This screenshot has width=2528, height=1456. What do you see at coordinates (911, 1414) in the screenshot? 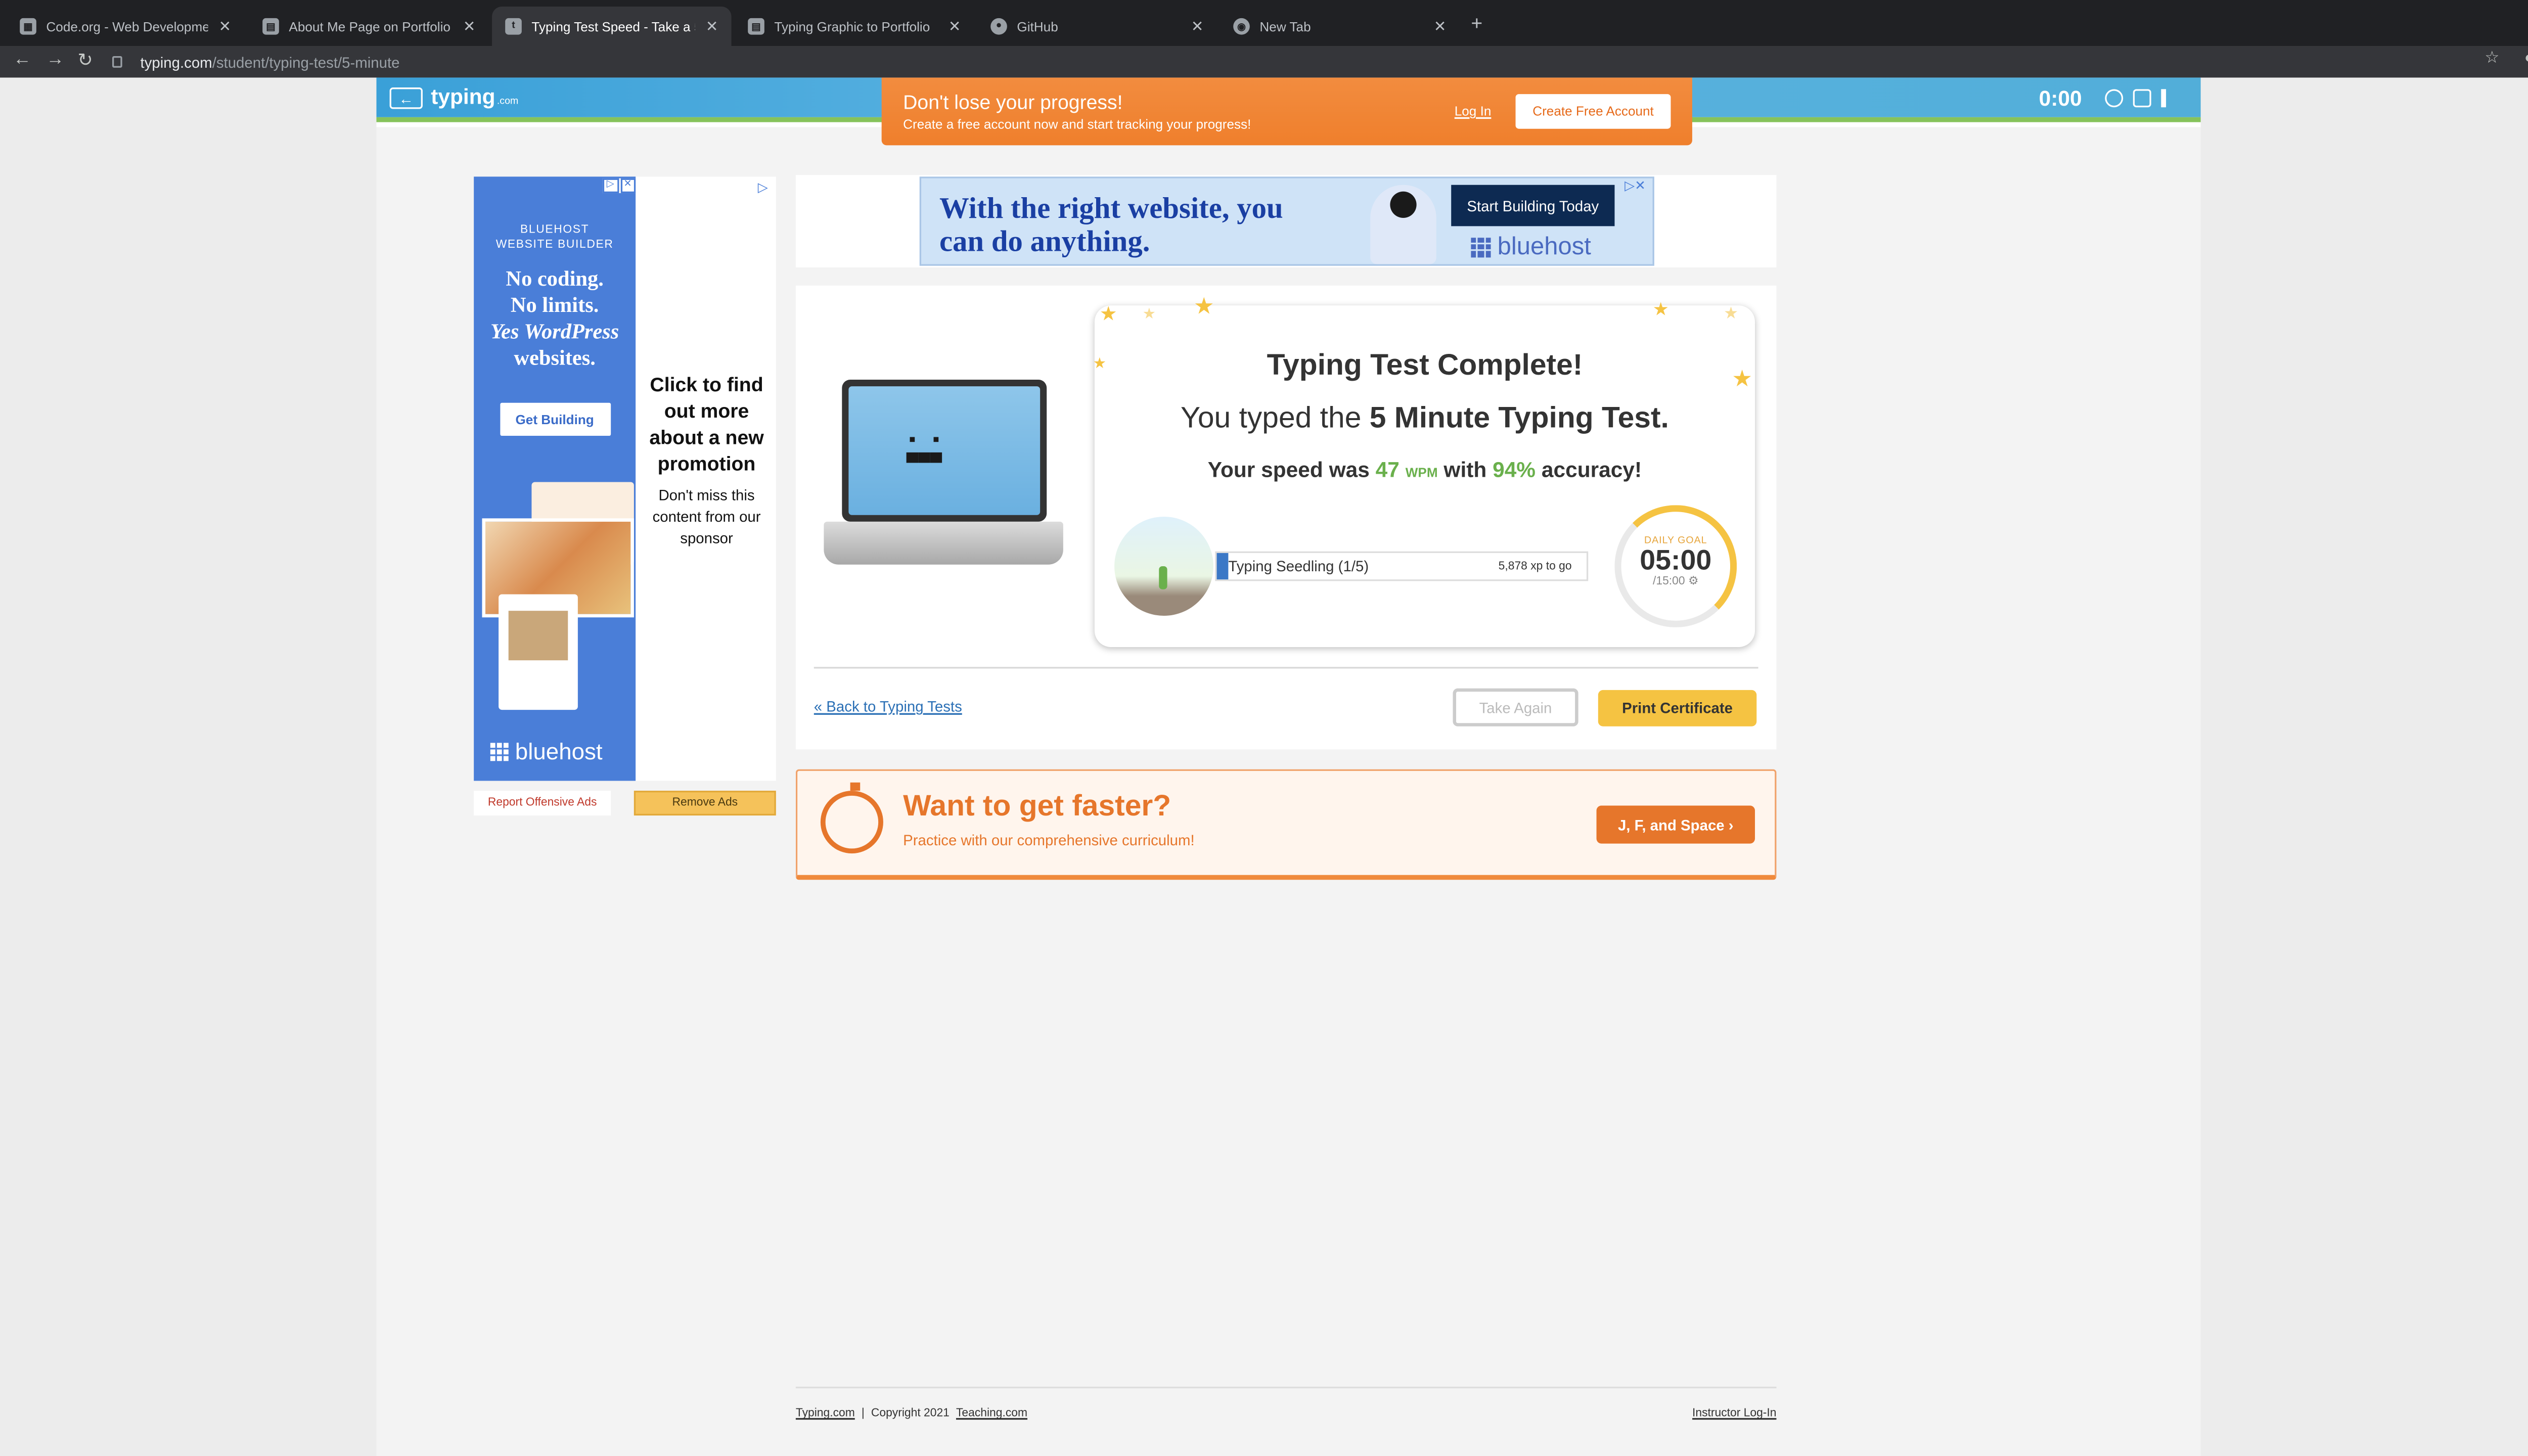
I see `copyright: Copyright 2021` at bounding box center [911, 1414].